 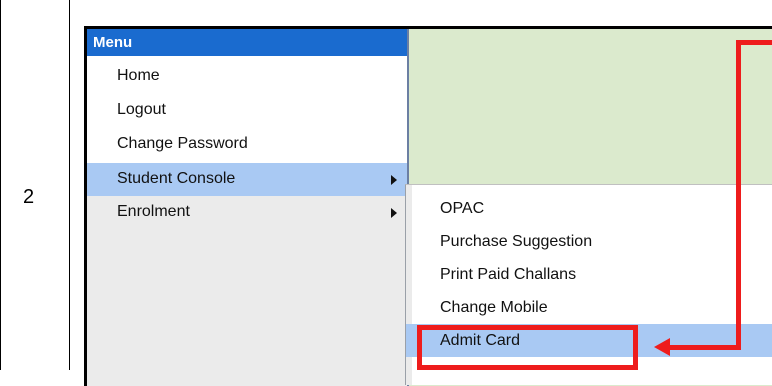 What do you see at coordinates (589, 307) in the screenshot?
I see `submenu-item-change-mobile: Change Mobile` at bounding box center [589, 307].